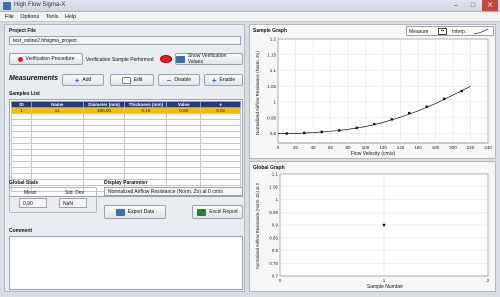 The height and width of the screenshot is (297, 500). I want to click on display-parameter-title: Display Parameter, so click(126, 183).